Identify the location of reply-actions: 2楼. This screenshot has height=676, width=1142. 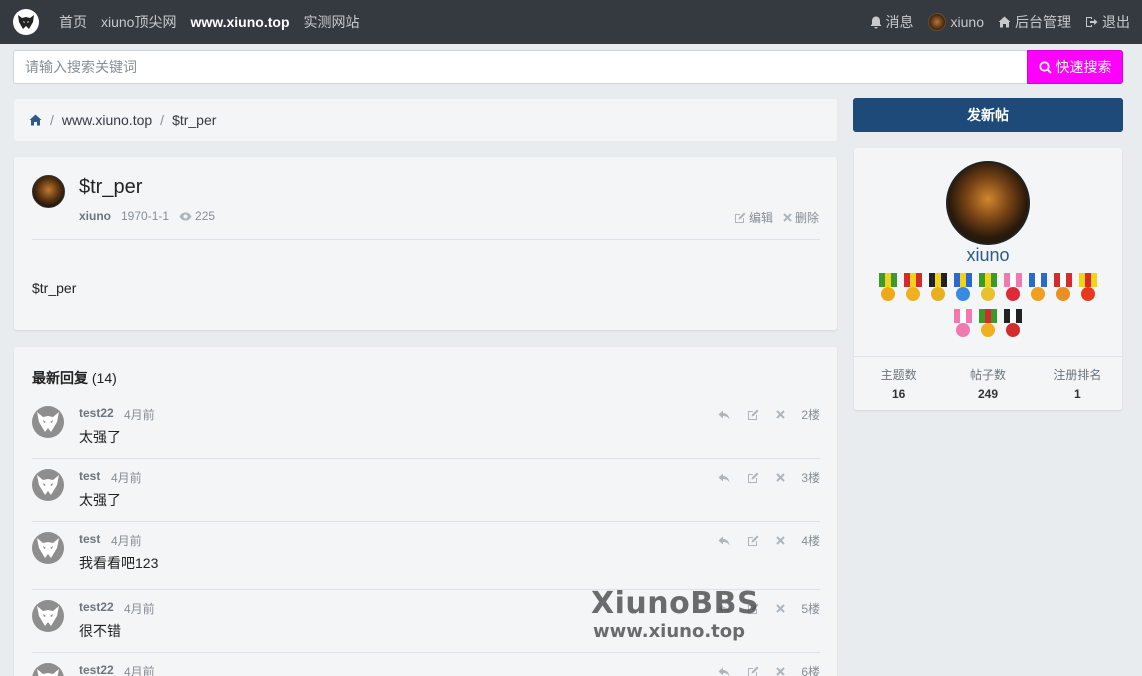
(760, 414).